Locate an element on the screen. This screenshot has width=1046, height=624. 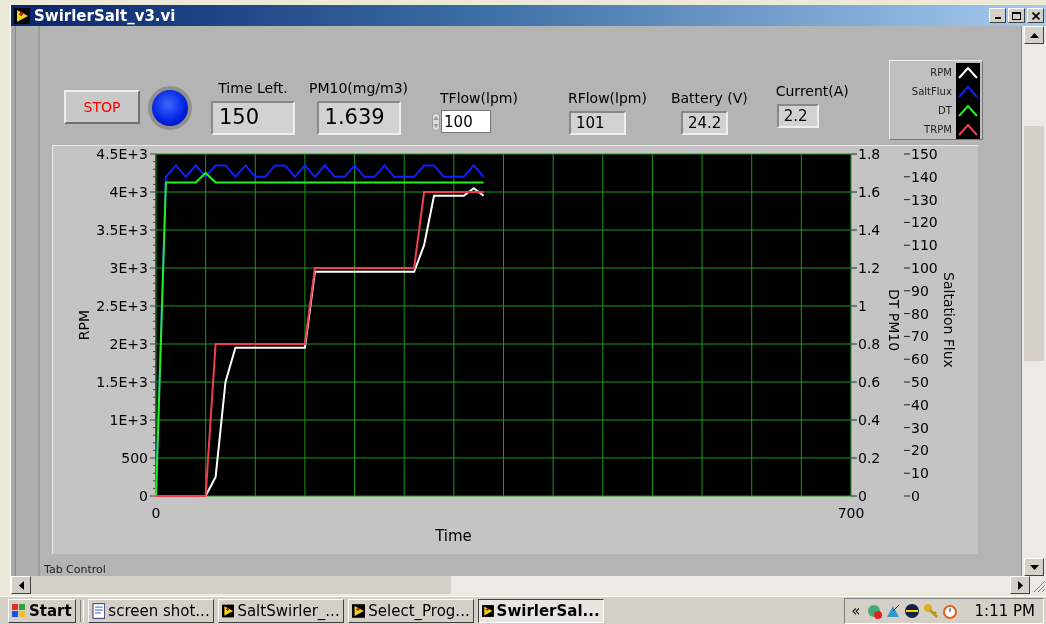
minimize-icon is located at coordinates (997, 18).